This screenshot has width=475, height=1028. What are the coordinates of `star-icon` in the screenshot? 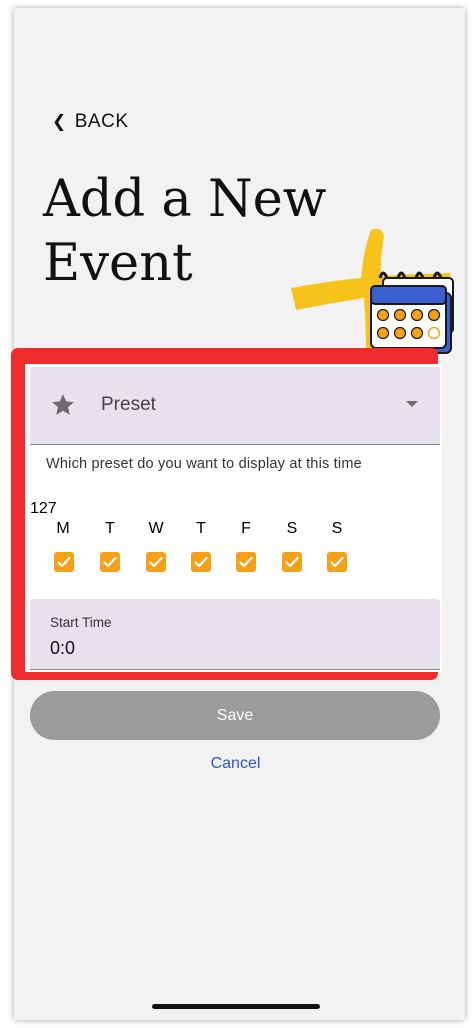 It's located at (63, 404).